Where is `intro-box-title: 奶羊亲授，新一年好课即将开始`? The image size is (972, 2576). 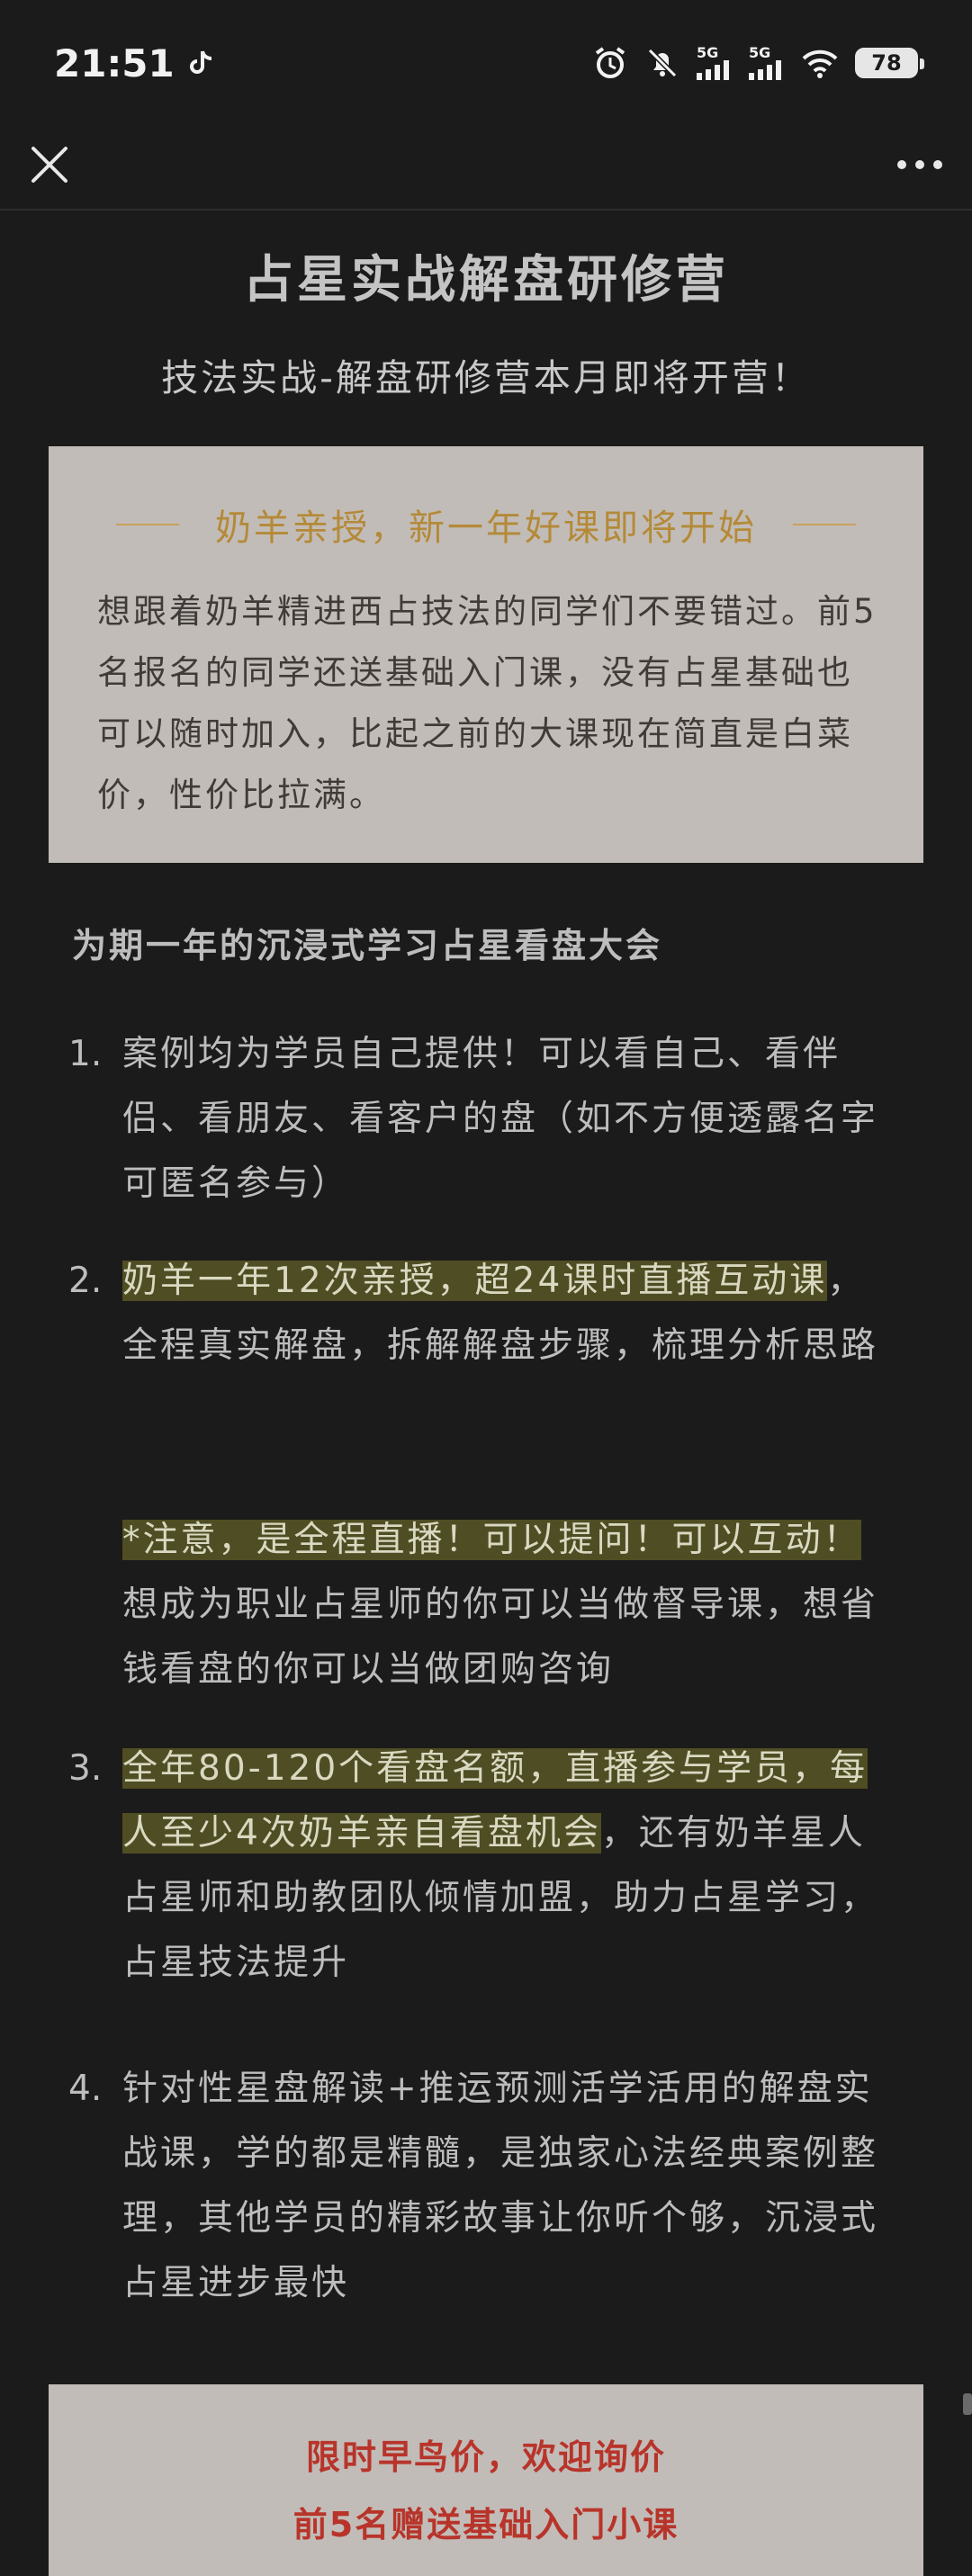 intro-box-title: 奶羊亲授，新一年好课即将开始 is located at coordinates (486, 528).